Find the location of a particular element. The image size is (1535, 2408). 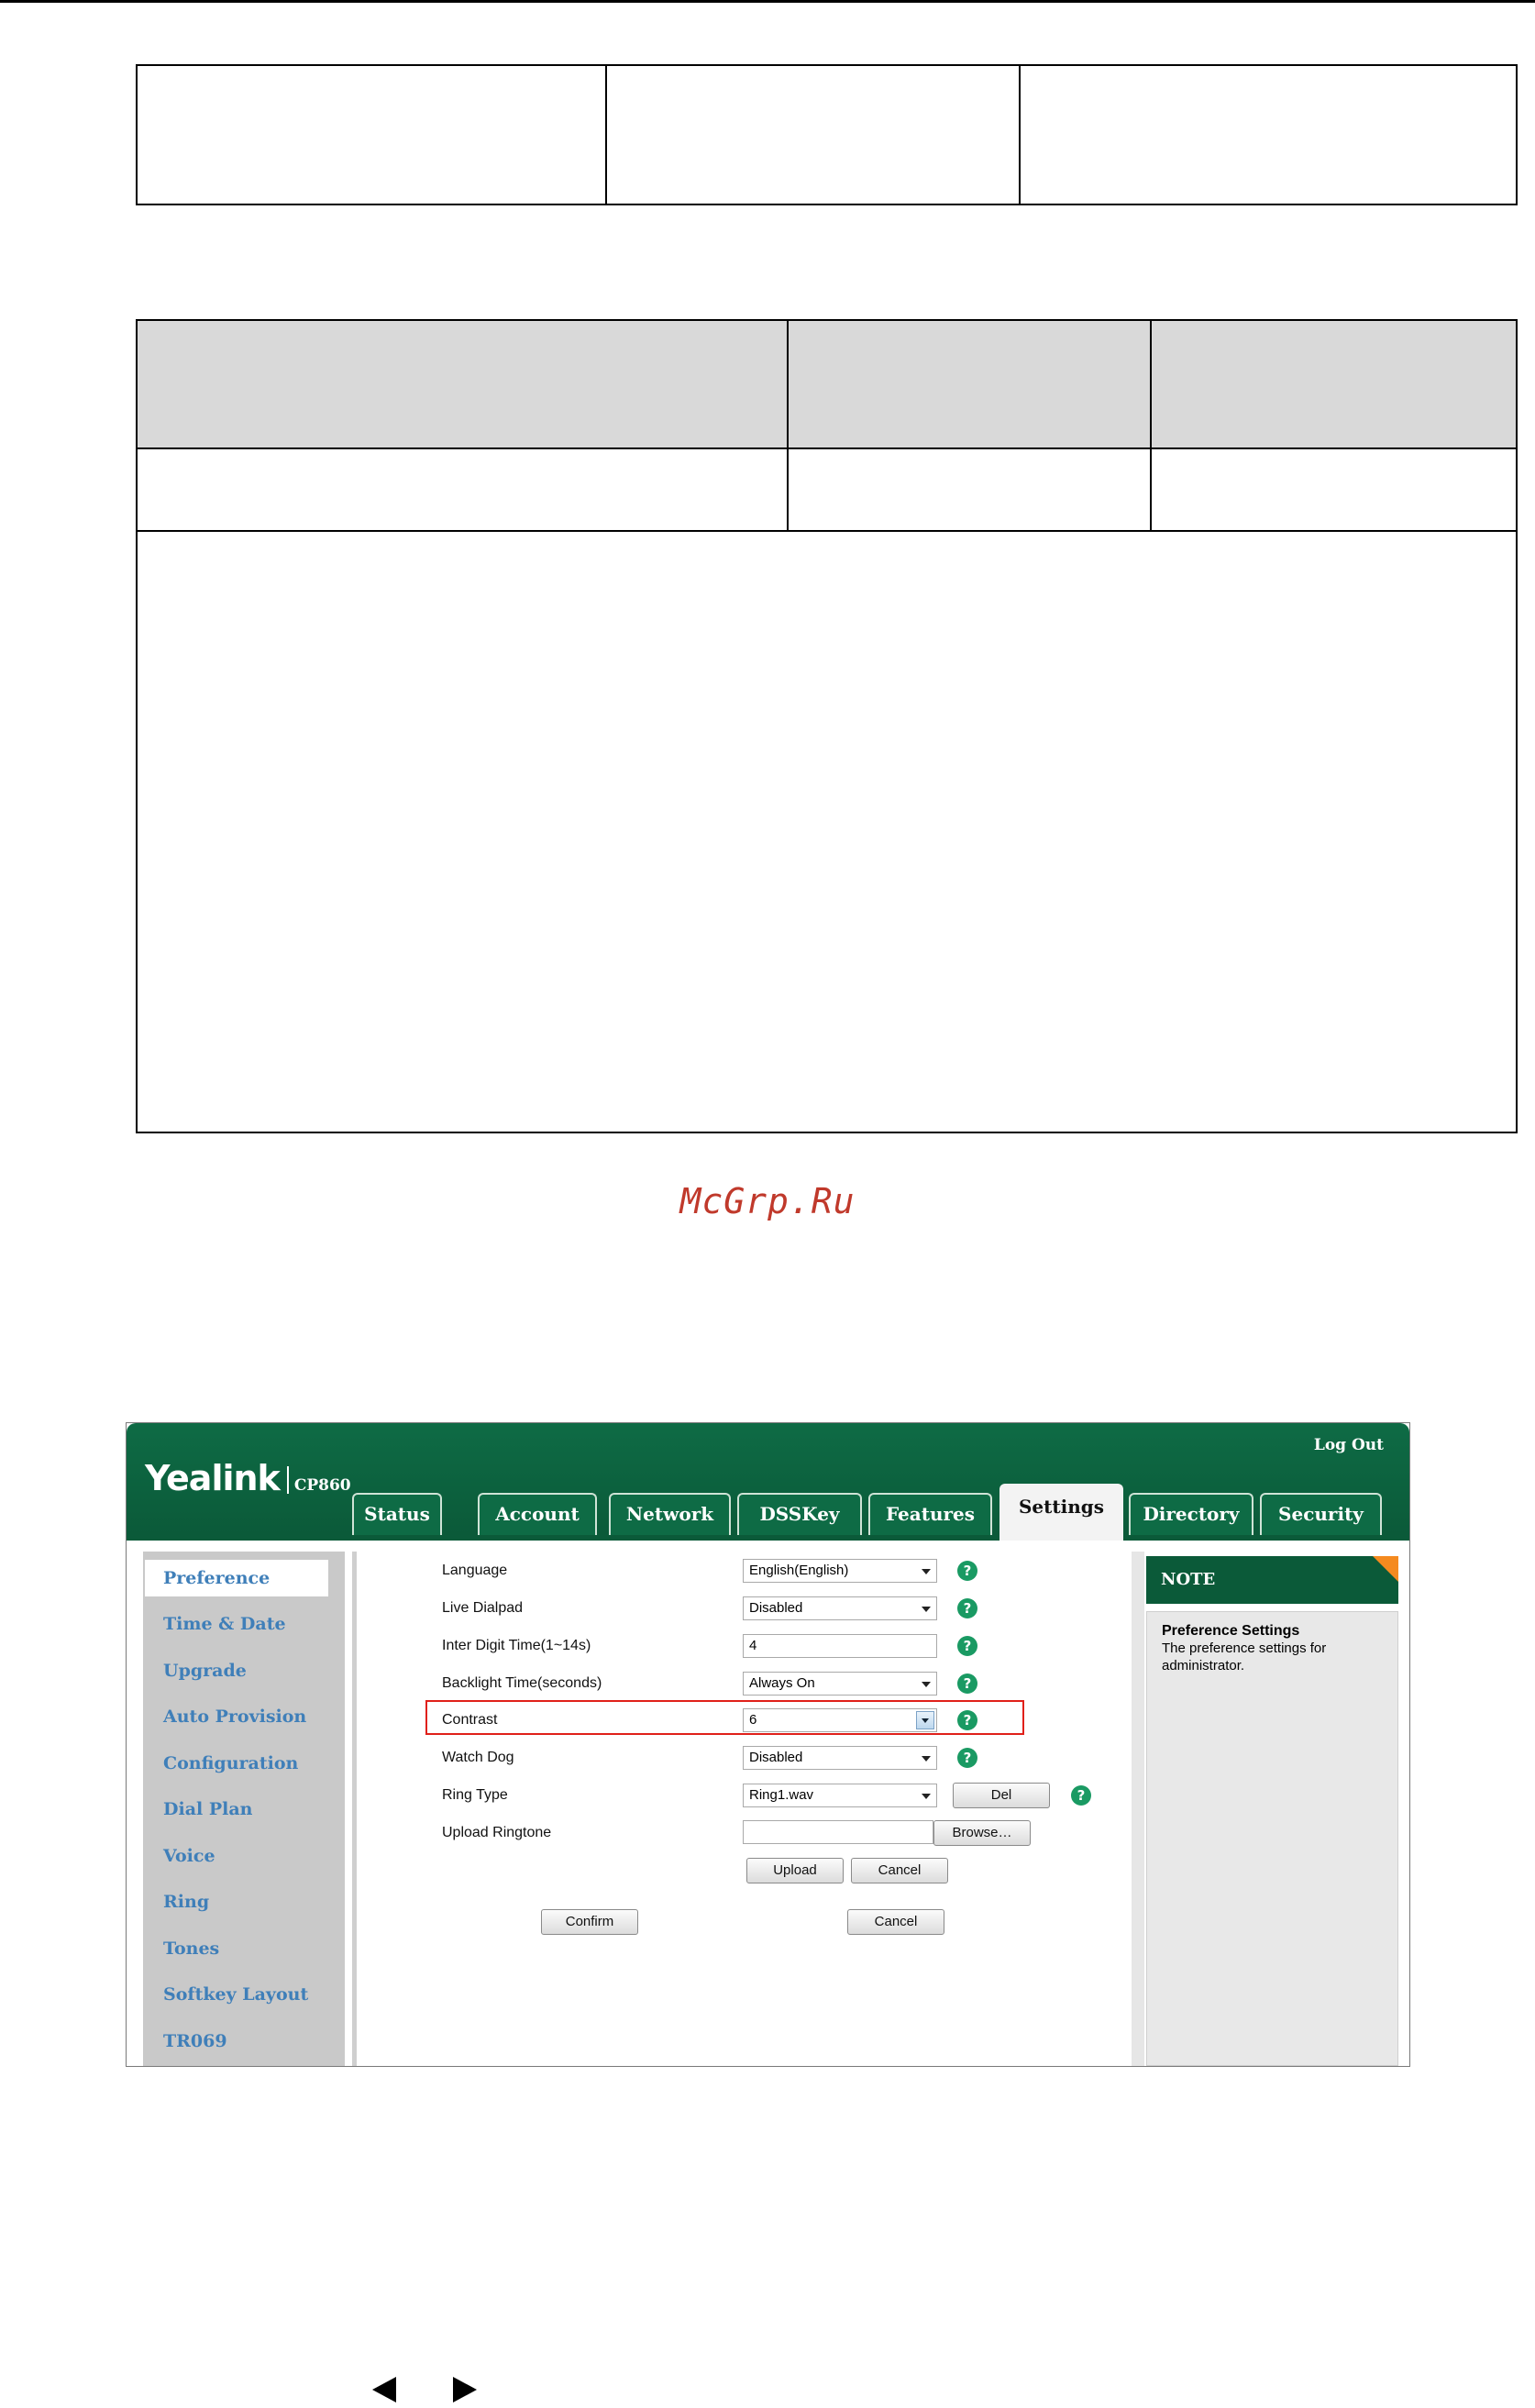

upload-button: Upload is located at coordinates (795, 1870).